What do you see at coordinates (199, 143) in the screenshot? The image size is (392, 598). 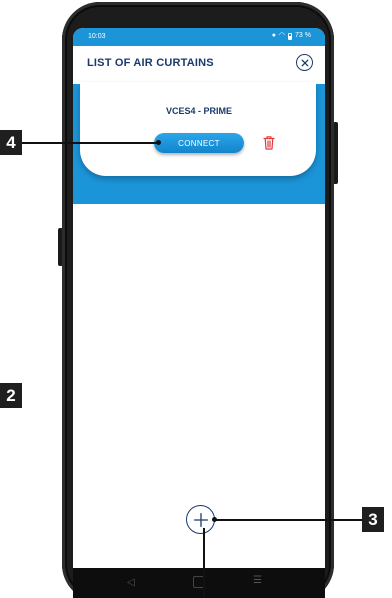 I see `connect-button: CONNECT` at bounding box center [199, 143].